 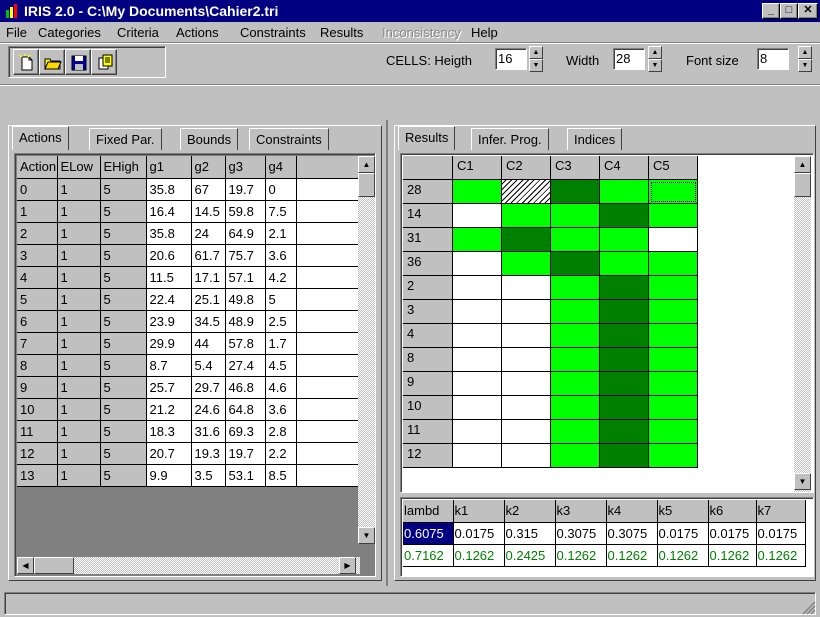 What do you see at coordinates (428, 312) in the screenshot?
I see `row-header: 3` at bounding box center [428, 312].